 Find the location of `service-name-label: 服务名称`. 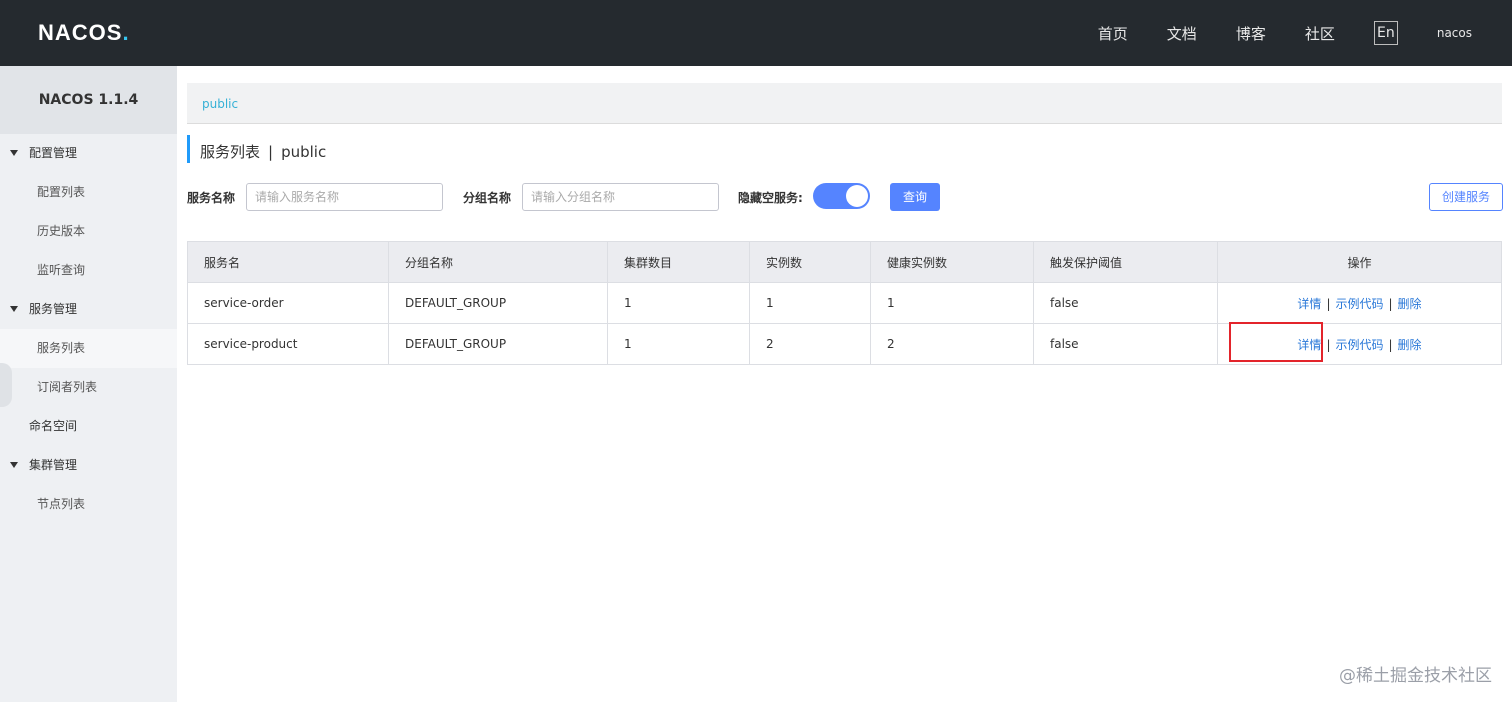

service-name-label: 服务名称 is located at coordinates (211, 198).